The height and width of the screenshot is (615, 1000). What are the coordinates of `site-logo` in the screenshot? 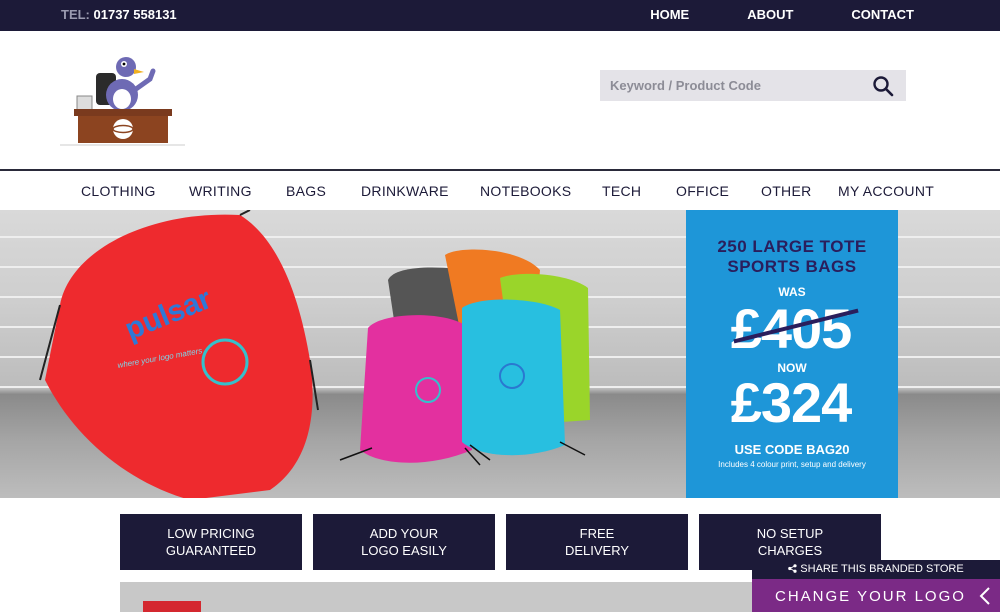 It's located at (122, 101).